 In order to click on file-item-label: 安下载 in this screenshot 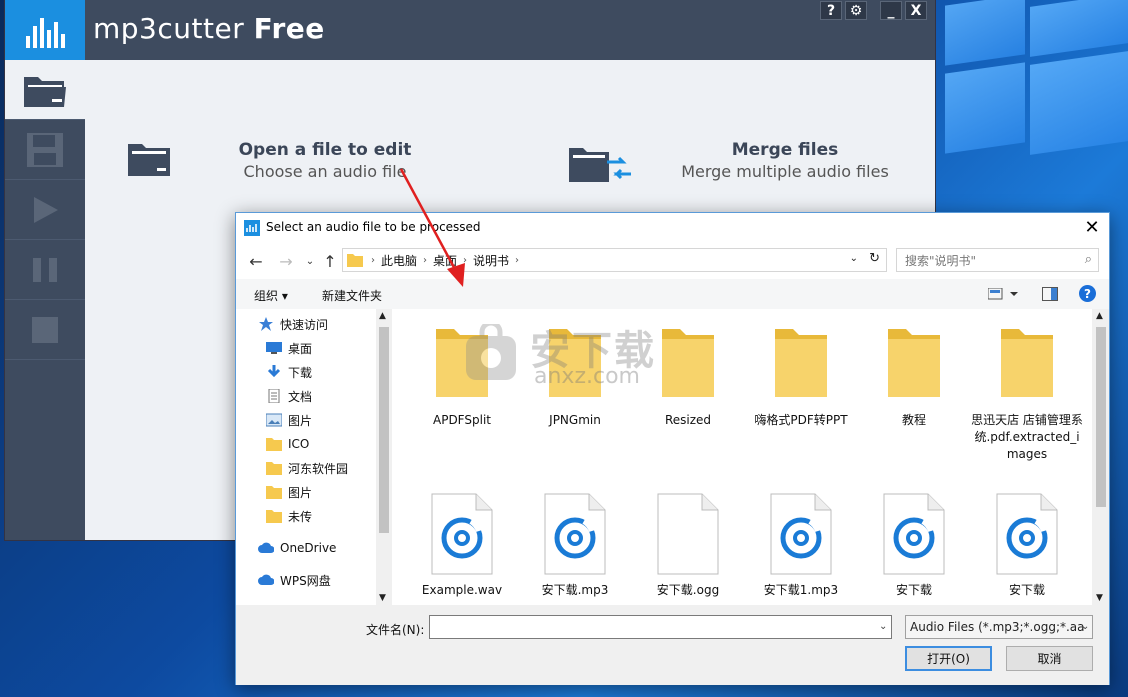, I will do `click(913, 590)`.